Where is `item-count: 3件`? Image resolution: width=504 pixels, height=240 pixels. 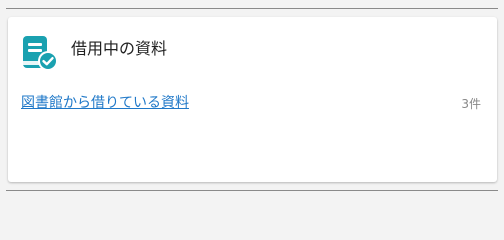
item-count: 3件 is located at coordinates (471, 104).